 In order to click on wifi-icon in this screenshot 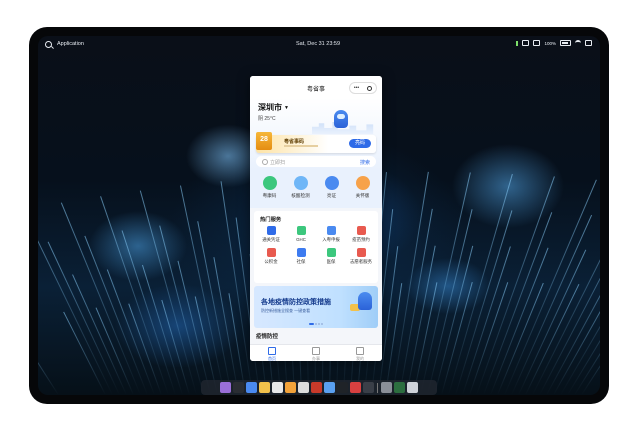, I will do `click(578, 43)`.